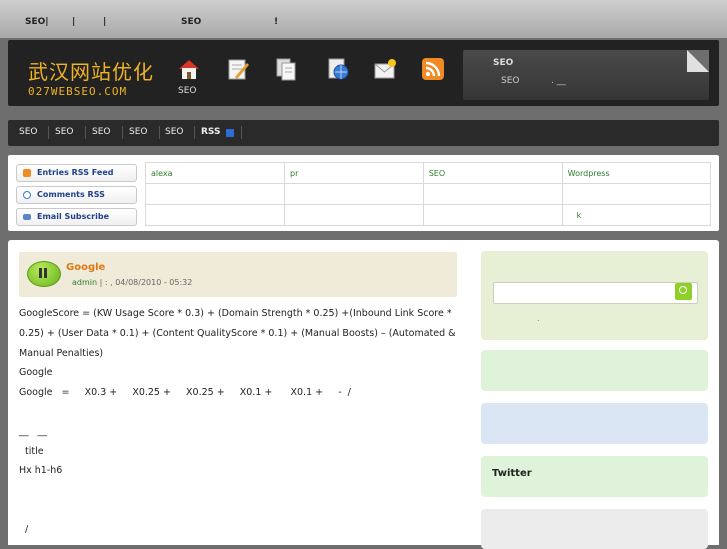  I want to click on header-box-line1: SEO, so click(510, 81).